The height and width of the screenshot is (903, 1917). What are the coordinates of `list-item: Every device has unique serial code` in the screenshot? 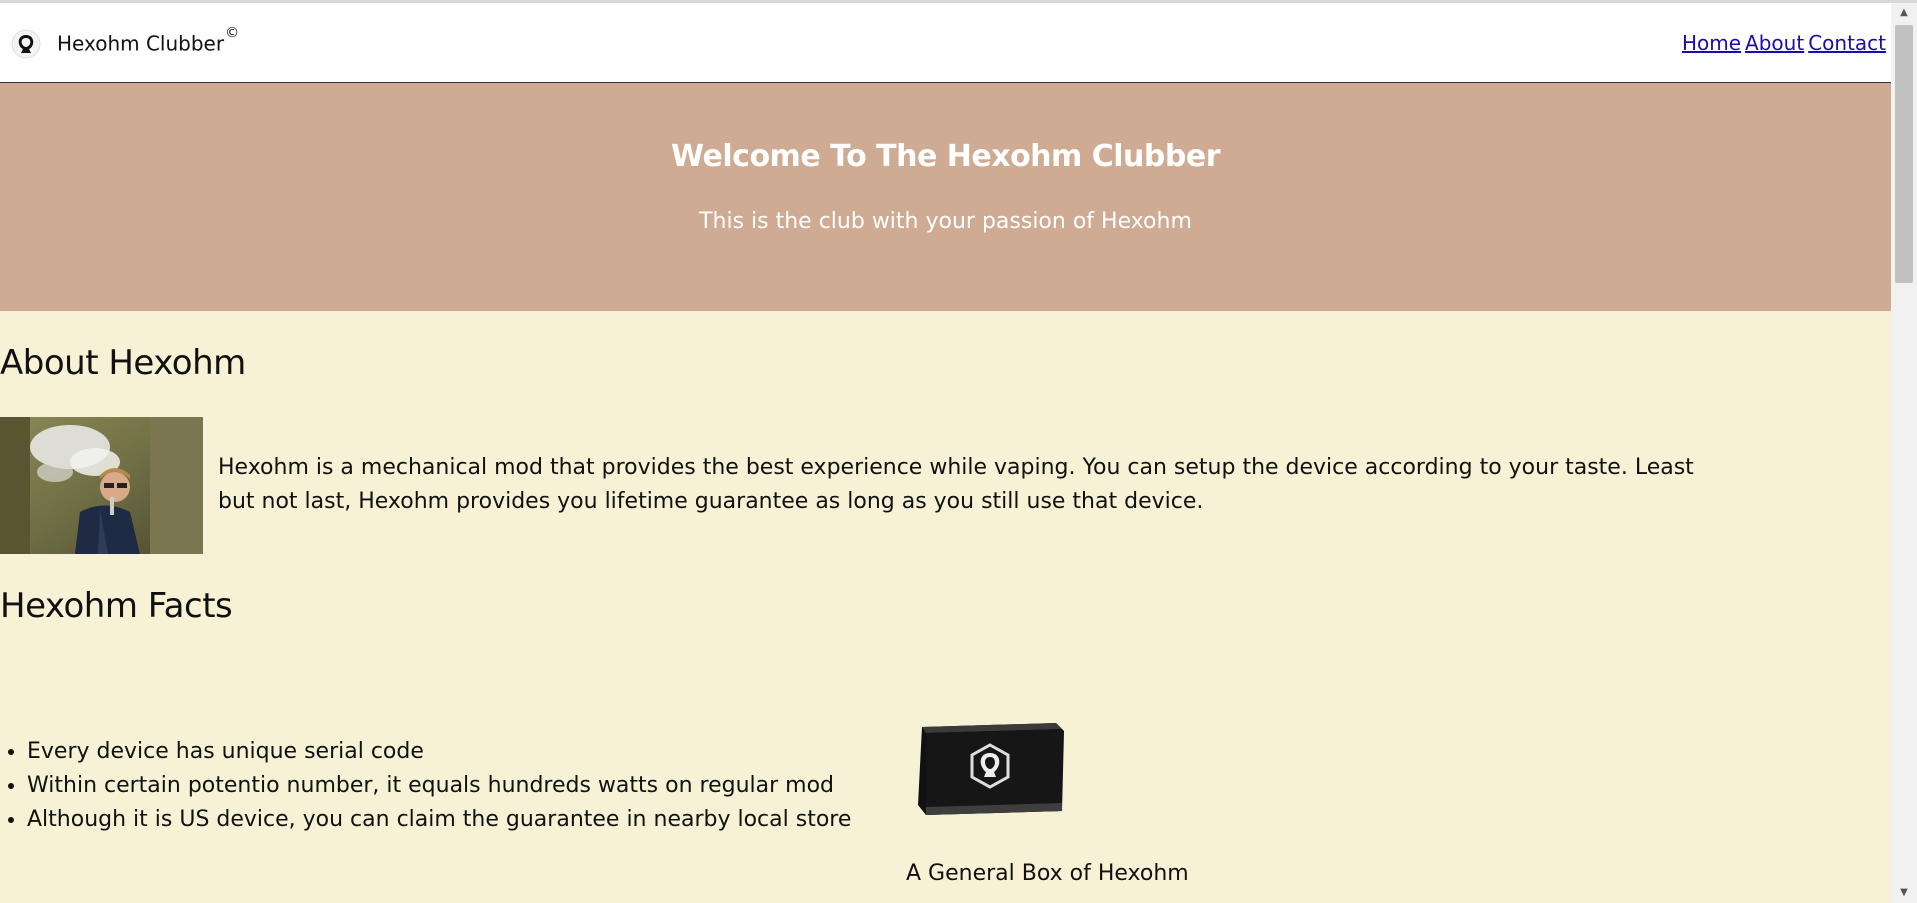 It's located at (439, 752).